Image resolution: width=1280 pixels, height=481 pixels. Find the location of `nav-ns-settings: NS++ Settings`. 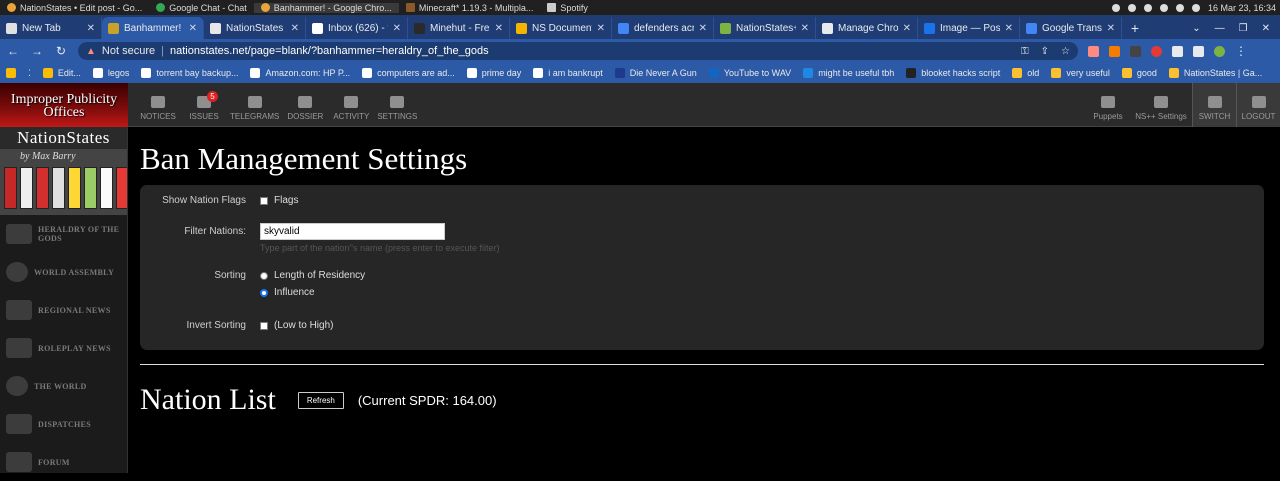

nav-ns-settings: NS++ Settings is located at coordinates (1161, 105).